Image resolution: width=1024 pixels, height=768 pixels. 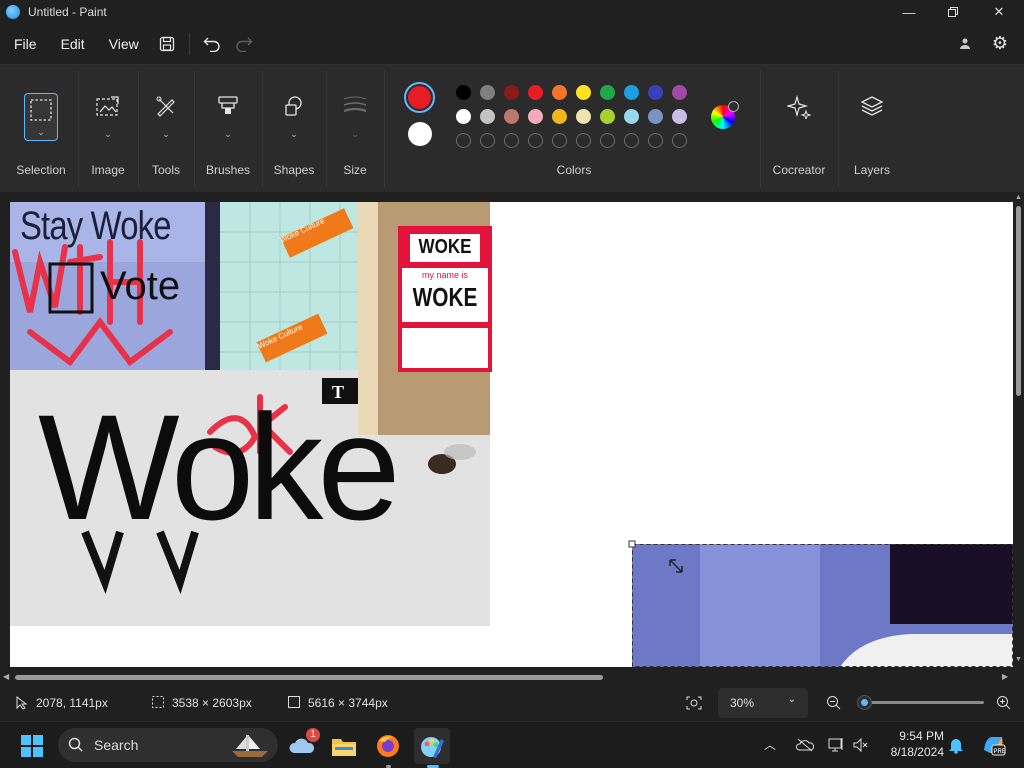 I want to click on zoom-slider-thumb, so click(x=865, y=702).